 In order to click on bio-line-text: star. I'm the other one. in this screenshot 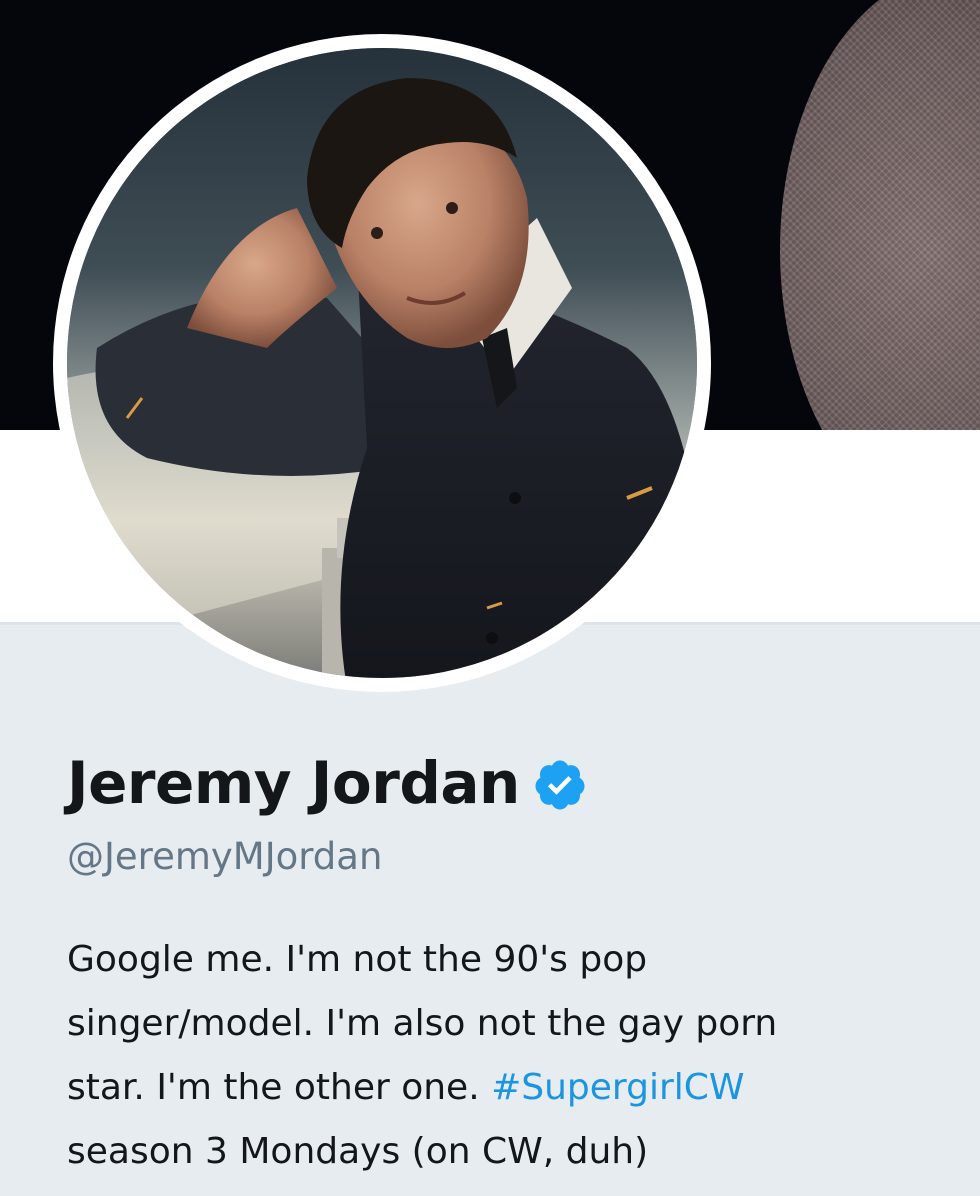, I will do `click(279, 1087)`.